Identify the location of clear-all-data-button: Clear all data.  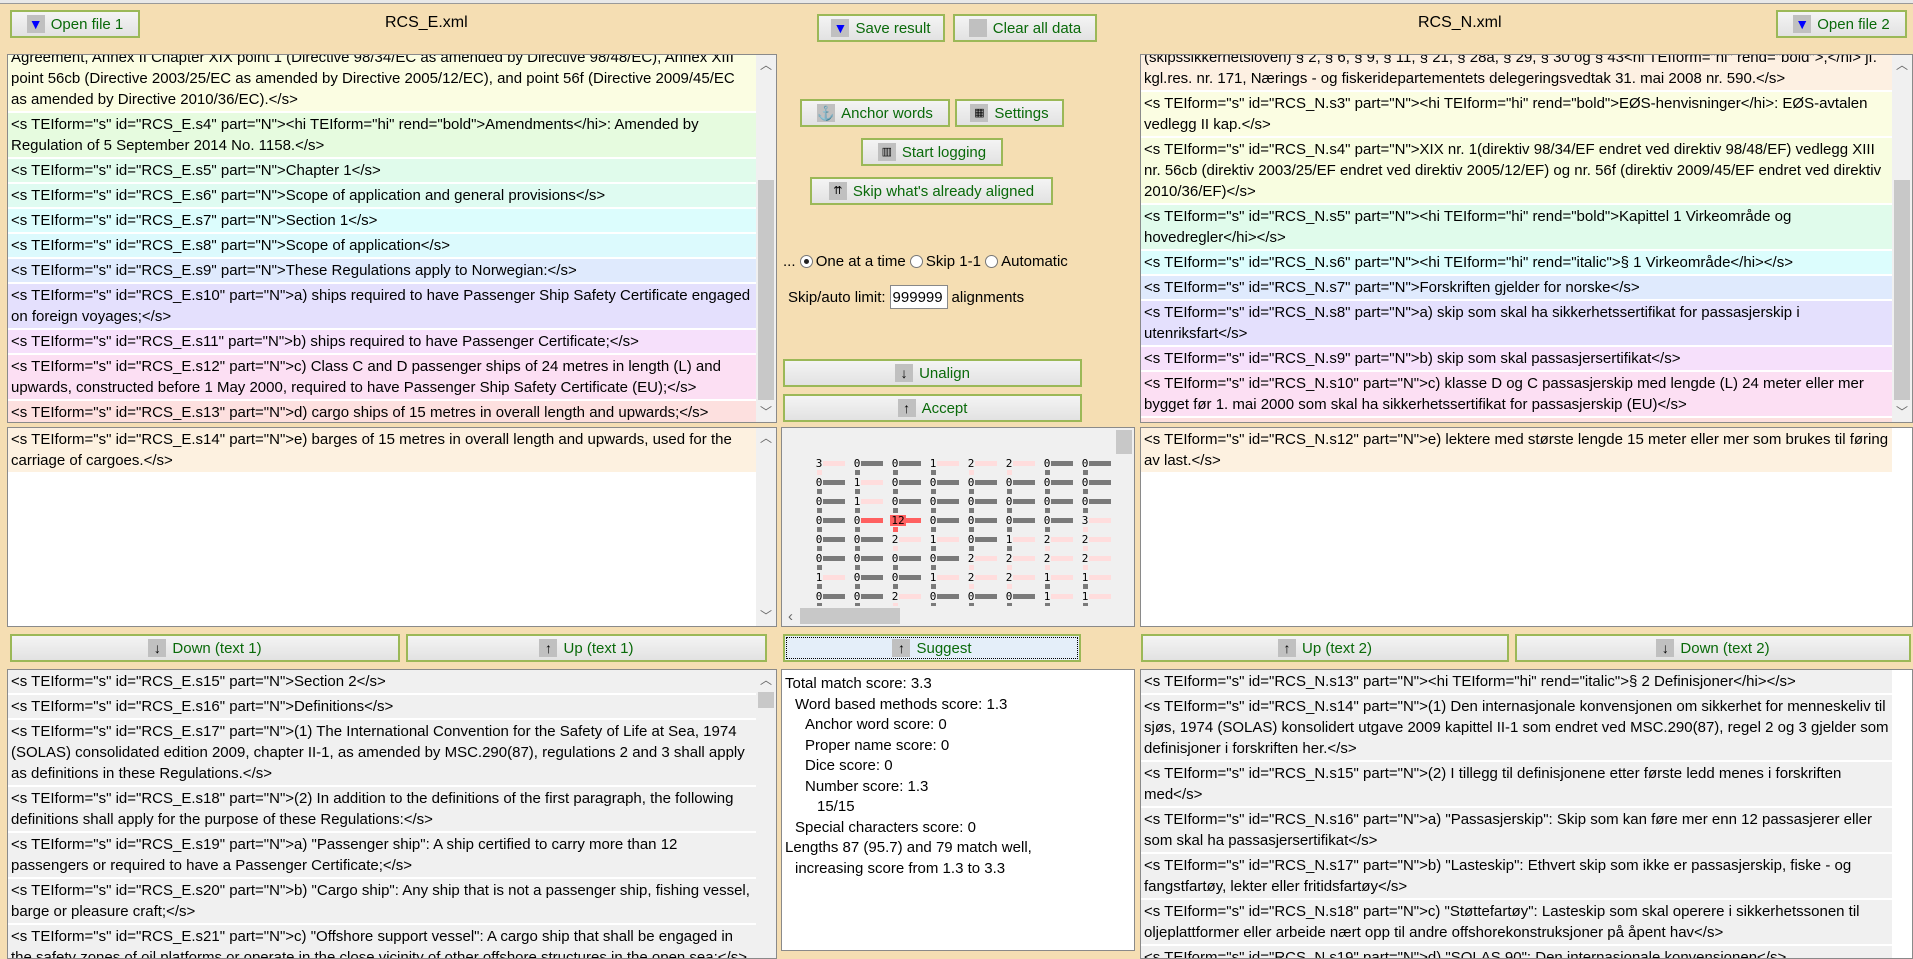
(1025, 28).